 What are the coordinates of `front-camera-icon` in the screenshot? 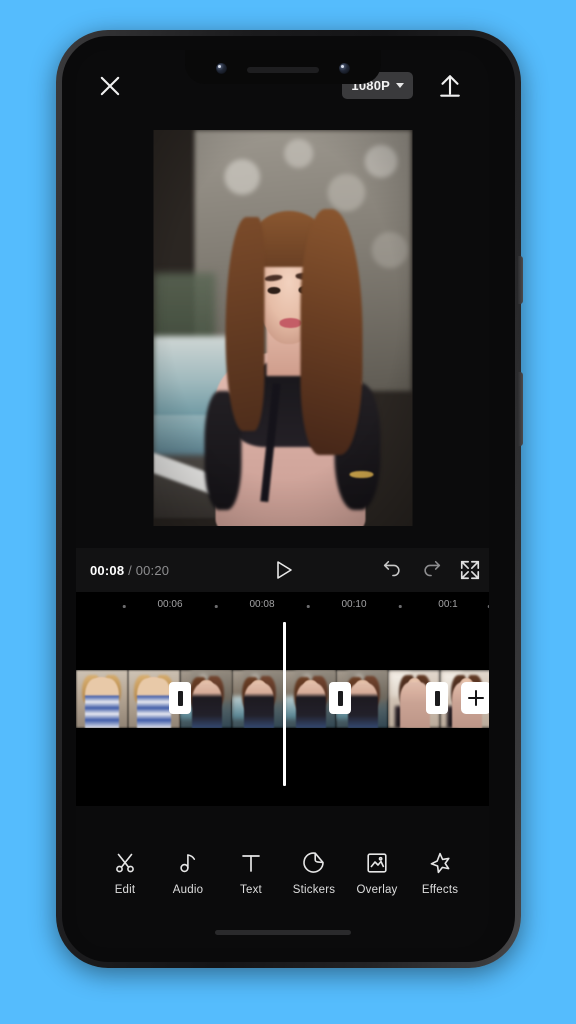 It's located at (221, 68).